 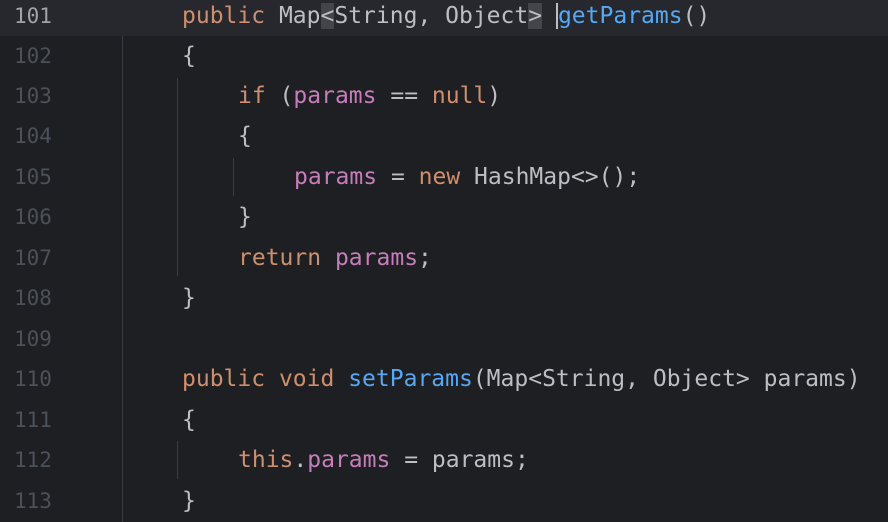 I want to click on keyword-null: null, so click(x=459, y=96).